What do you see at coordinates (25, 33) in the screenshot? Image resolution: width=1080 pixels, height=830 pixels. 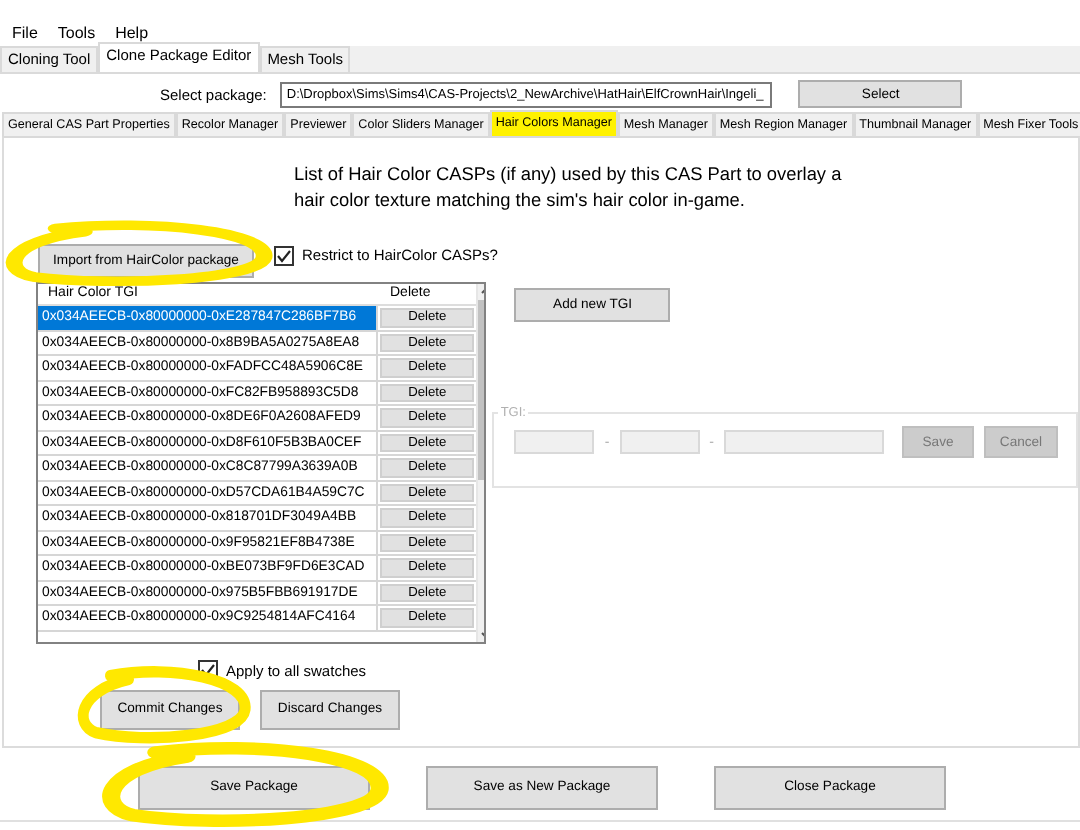 I see `menu-item: File` at bounding box center [25, 33].